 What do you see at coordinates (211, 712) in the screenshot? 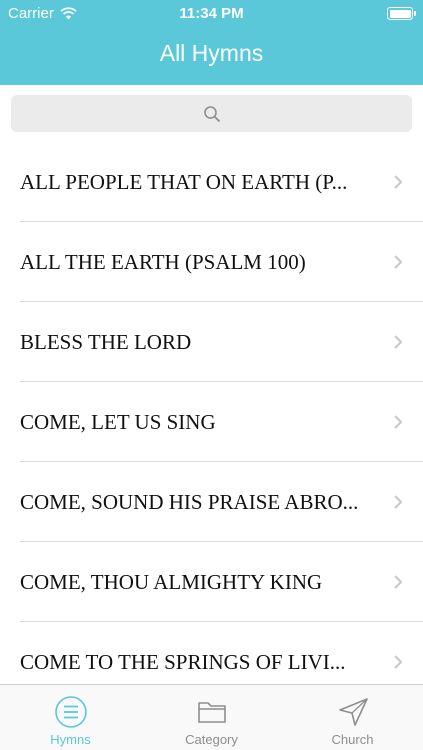
I see `folder-icon` at bounding box center [211, 712].